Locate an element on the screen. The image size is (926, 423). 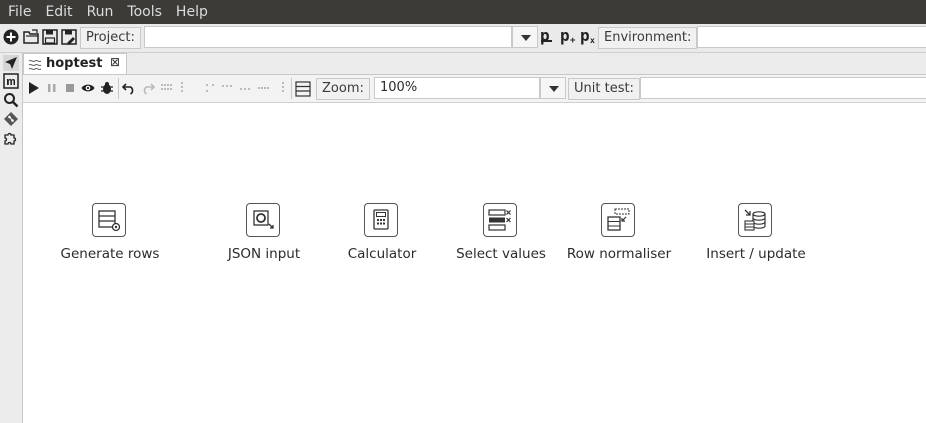
menu-help: Help is located at coordinates (192, 12).